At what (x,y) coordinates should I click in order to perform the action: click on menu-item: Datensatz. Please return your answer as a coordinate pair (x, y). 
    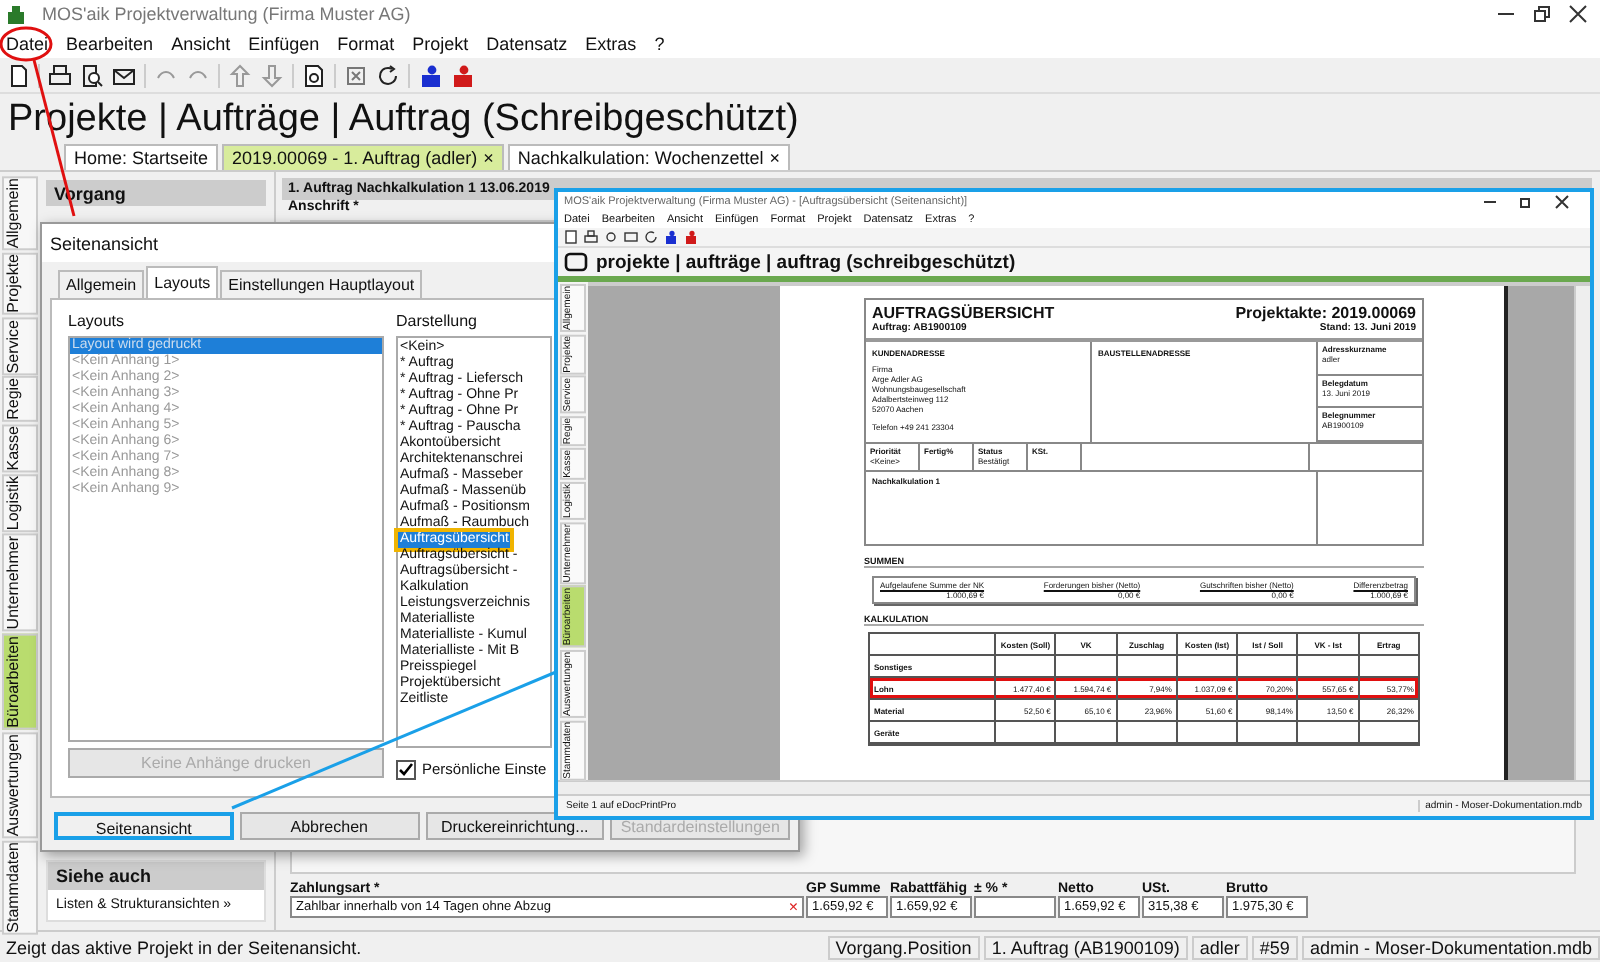
    Looking at the image, I should click on (527, 43).